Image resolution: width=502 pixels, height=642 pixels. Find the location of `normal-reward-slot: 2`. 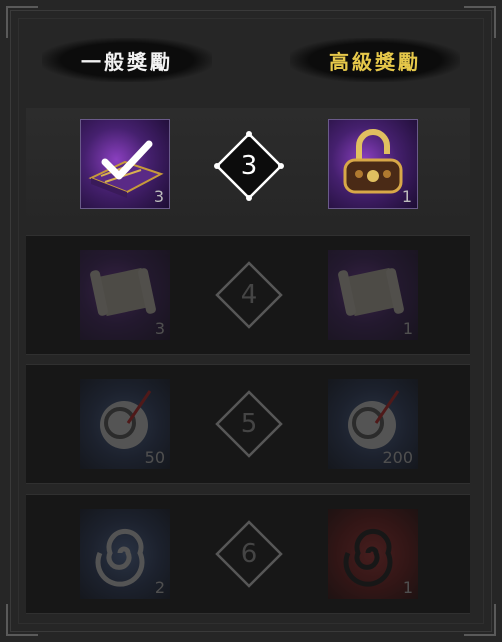

normal-reward-slot: 2 is located at coordinates (125, 554).